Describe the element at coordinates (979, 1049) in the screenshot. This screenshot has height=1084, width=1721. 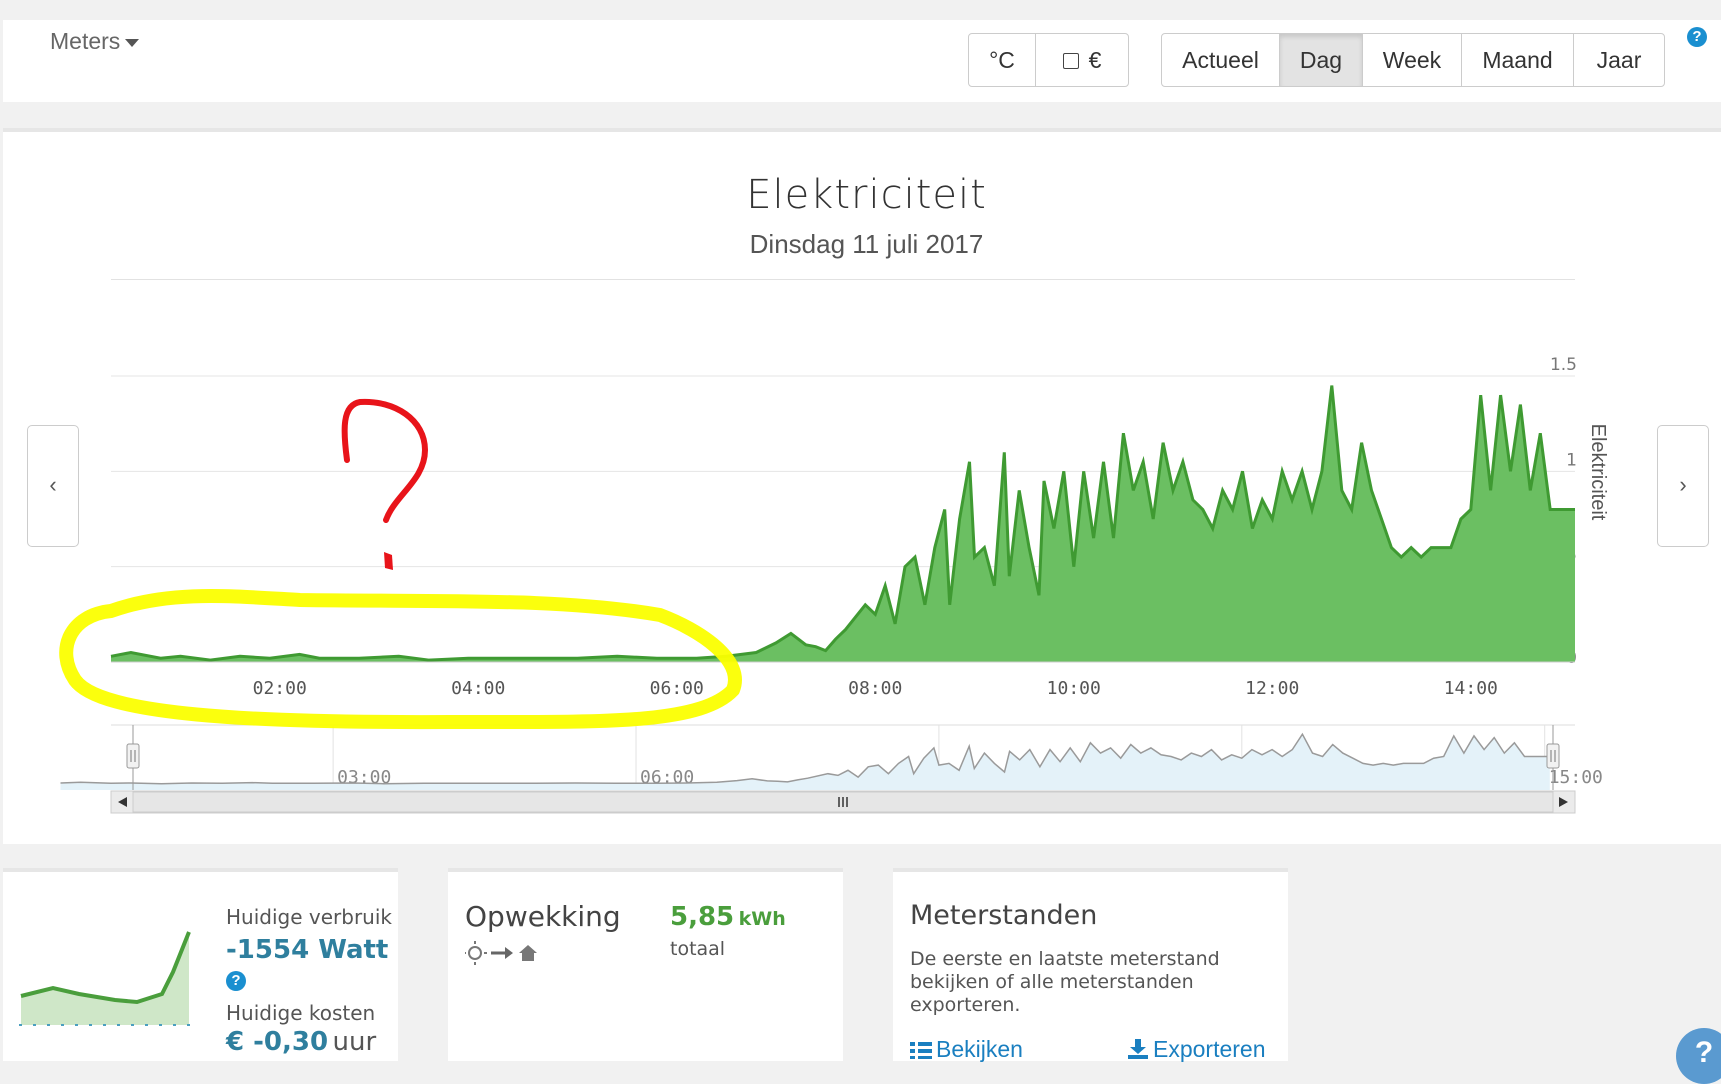
I see `view-readings-label: Bekijken` at that location.